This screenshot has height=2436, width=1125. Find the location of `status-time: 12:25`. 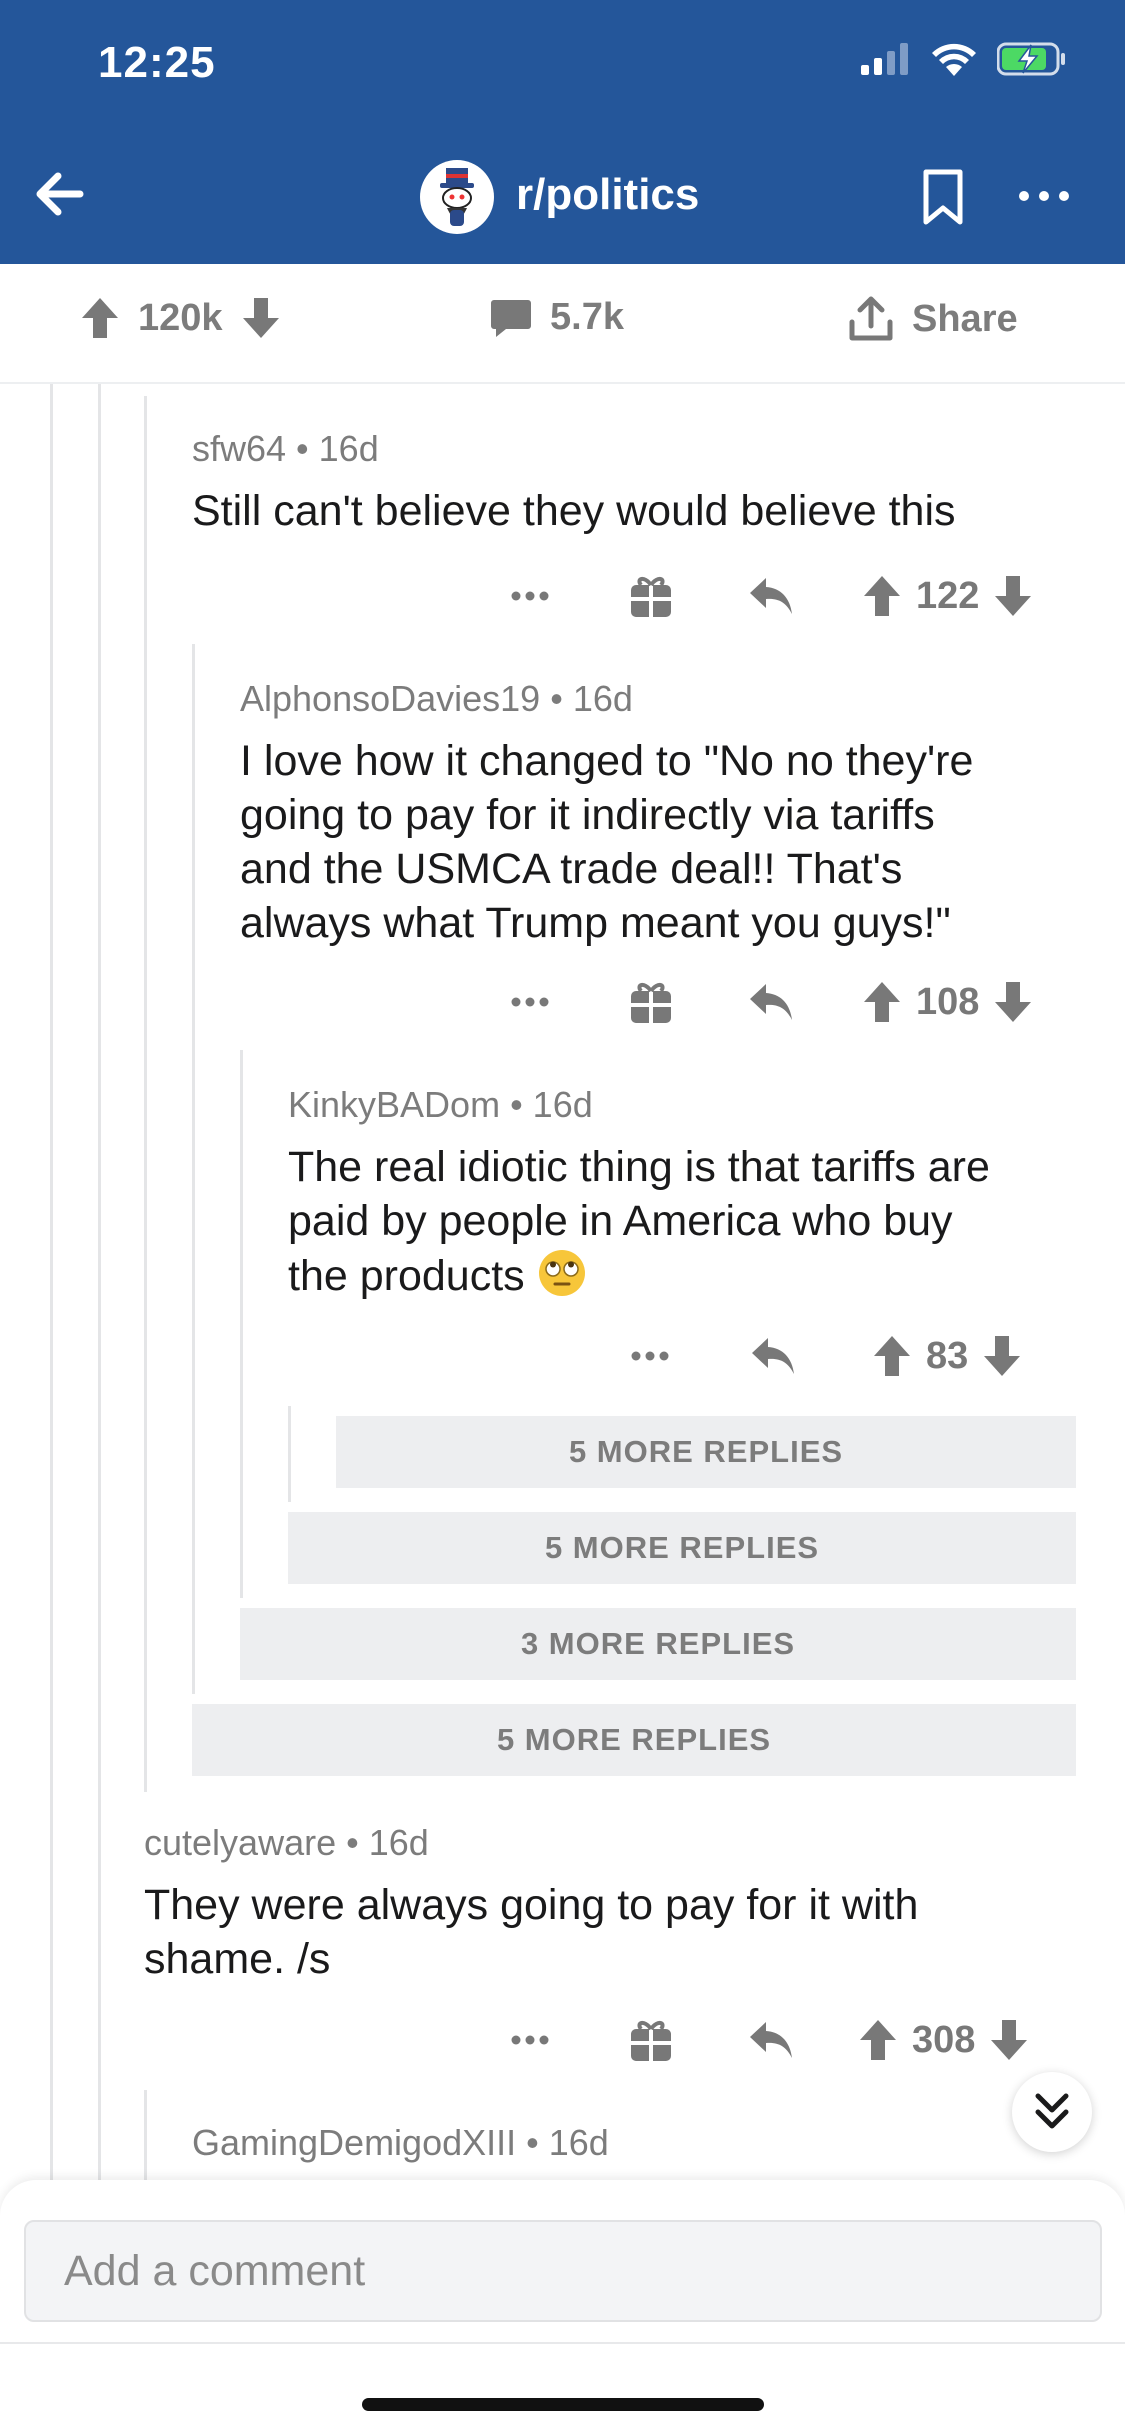

status-time: 12:25 is located at coordinates (157, 62).